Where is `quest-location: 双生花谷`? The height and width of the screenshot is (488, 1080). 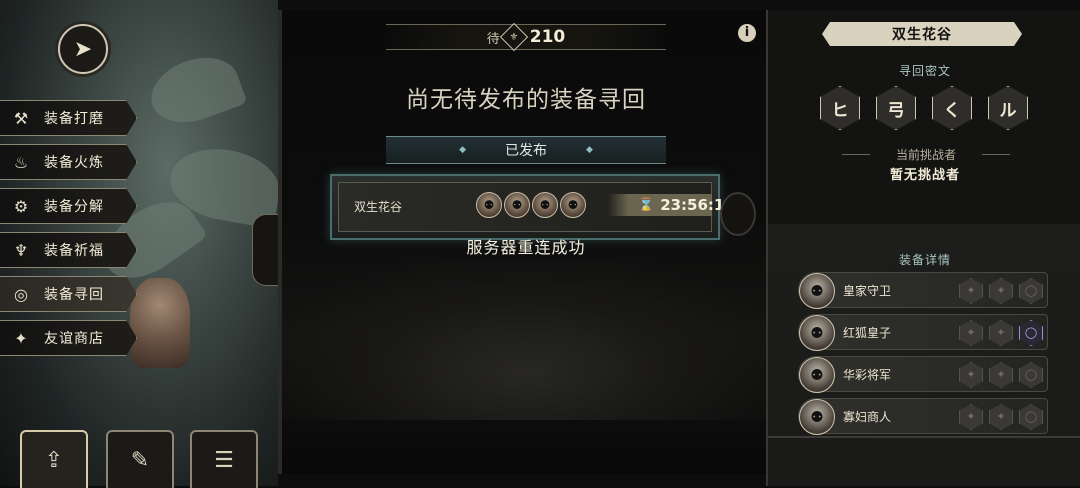 quest-location: 双生花谷 is located at coordinates (378, 207).